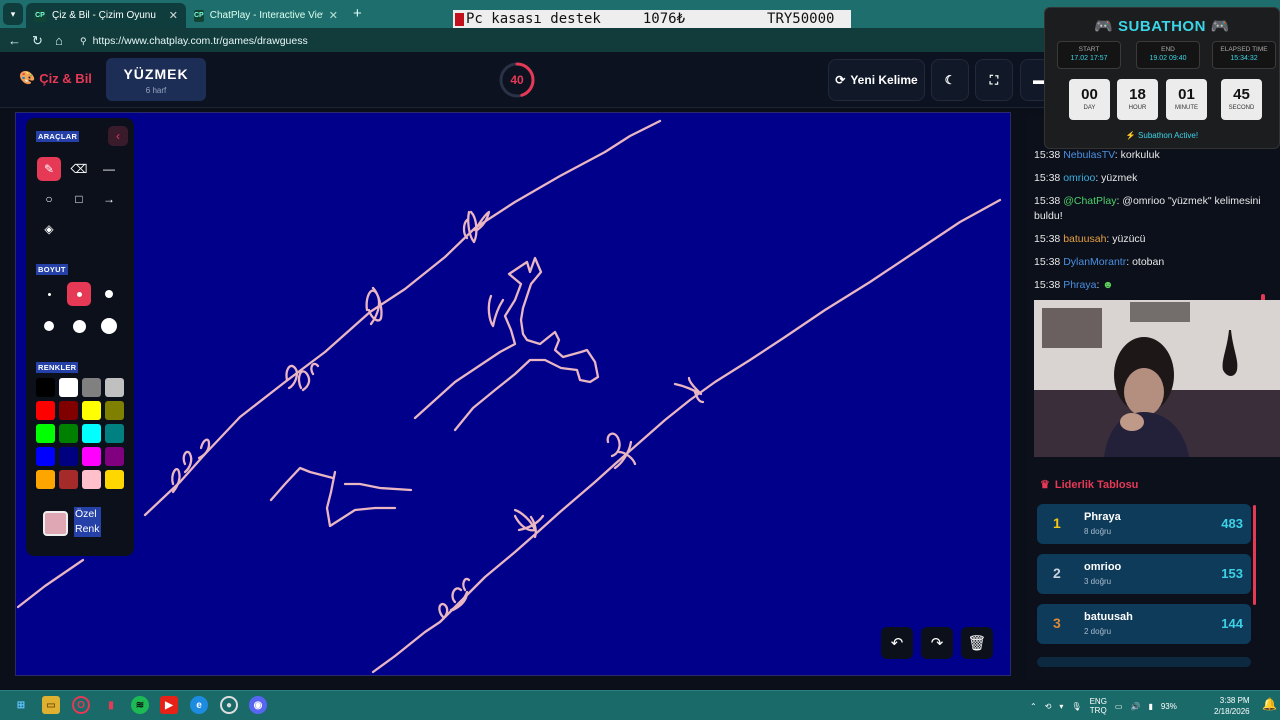  I want to click on redo-icon: ↷, so click(937, 643).